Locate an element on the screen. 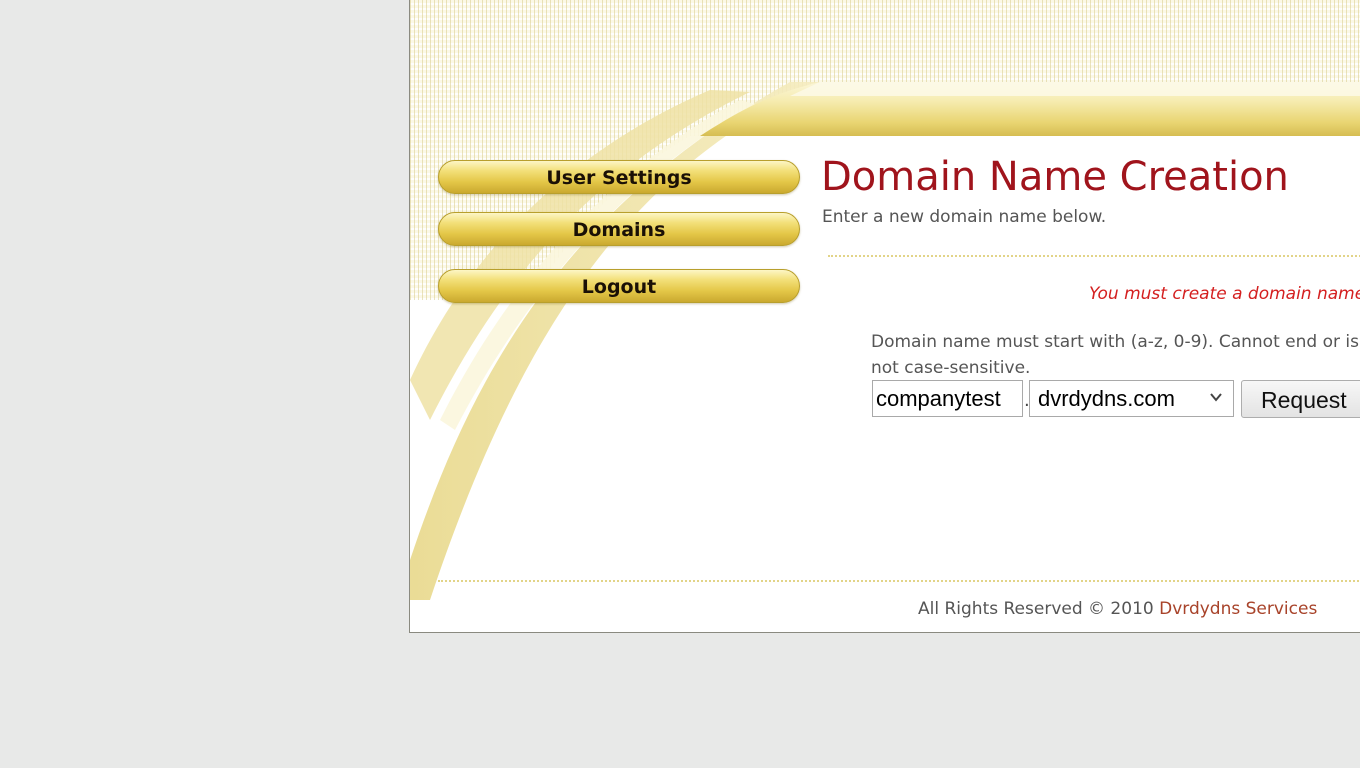  footer-copyright: All Rights Reserved © 2010 is located at coordinates (1039, 609).